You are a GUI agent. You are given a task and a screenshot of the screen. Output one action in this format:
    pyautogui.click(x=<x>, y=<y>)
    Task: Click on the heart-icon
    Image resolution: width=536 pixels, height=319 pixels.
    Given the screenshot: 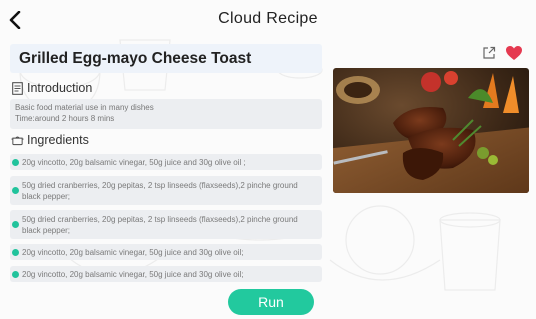 What is the action you would take?
    pyautogui.click(x=514, y=53)
    